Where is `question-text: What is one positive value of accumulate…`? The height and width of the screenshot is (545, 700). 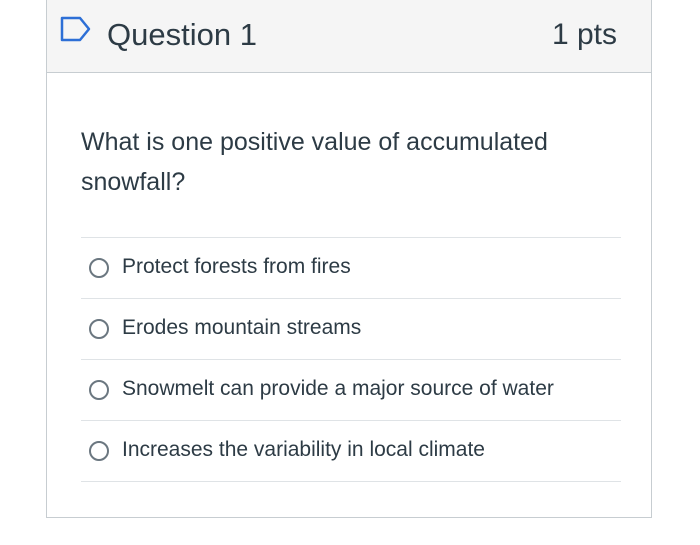
question-text: What is one positive value of accumulate… is located at coordinates (314, 162).